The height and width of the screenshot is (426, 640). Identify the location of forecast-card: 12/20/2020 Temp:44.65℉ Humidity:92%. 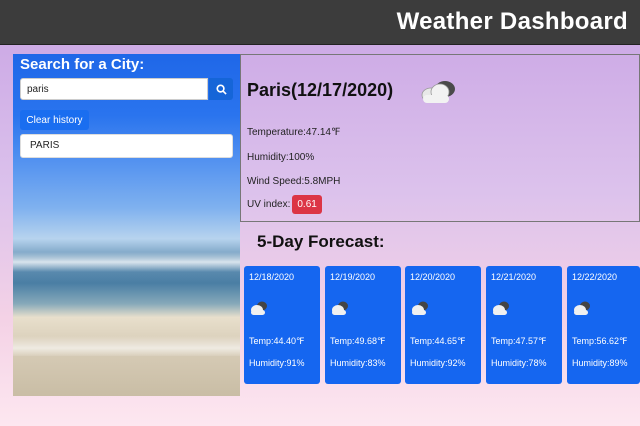
(443, 325).